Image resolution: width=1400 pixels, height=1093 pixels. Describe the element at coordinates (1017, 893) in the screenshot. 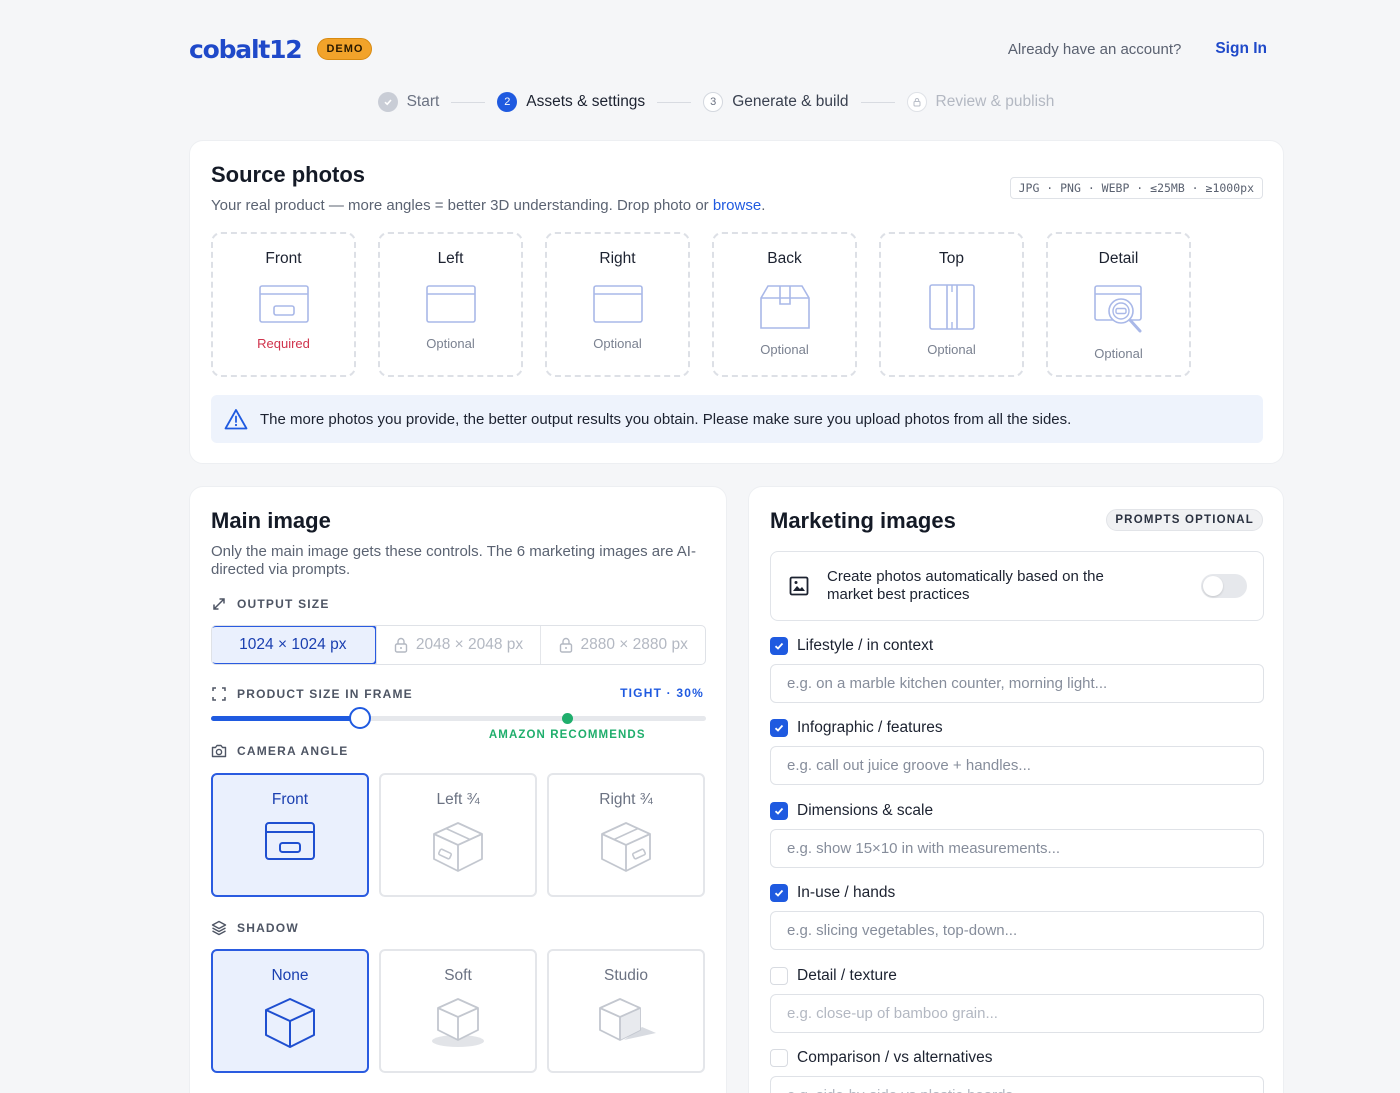

I see `prompt-head: In-use / hands` at that location.